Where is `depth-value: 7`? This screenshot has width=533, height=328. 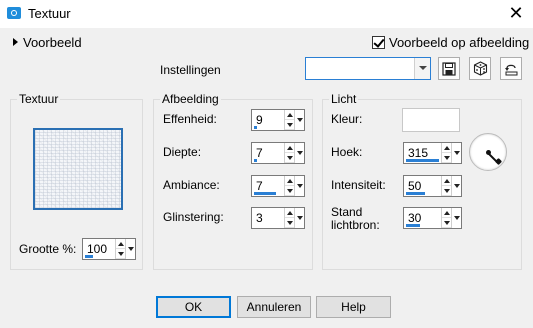 depth-value: 7 is located at coordinates (259, 153).